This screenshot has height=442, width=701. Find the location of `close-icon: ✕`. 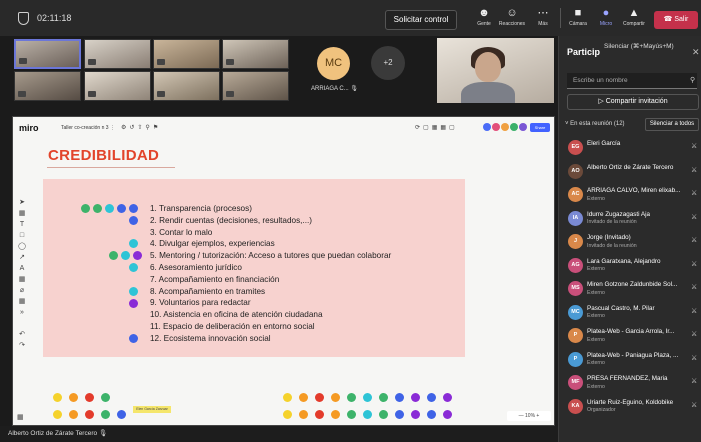

close-icon: ✕ is located at coordinates (696, 52).